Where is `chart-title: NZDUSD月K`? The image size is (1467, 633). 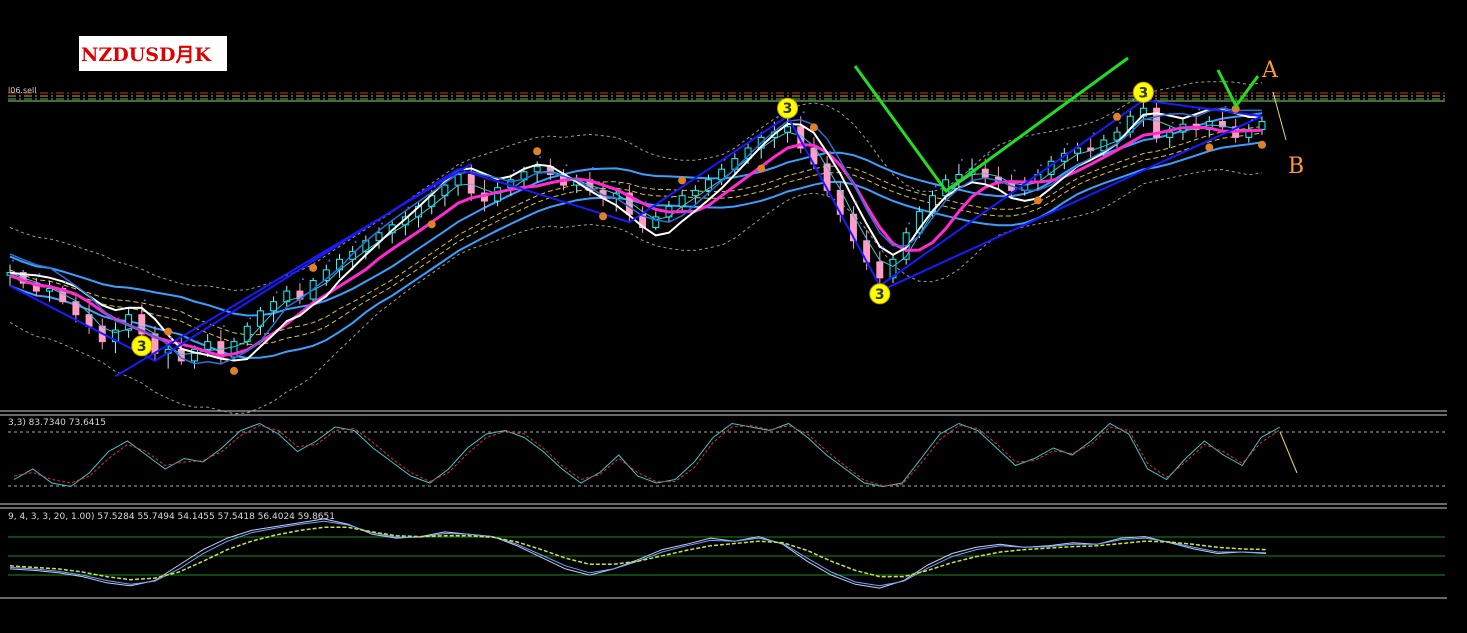 chart-title: NZDUSD月K is located at coordinates (146, 55).